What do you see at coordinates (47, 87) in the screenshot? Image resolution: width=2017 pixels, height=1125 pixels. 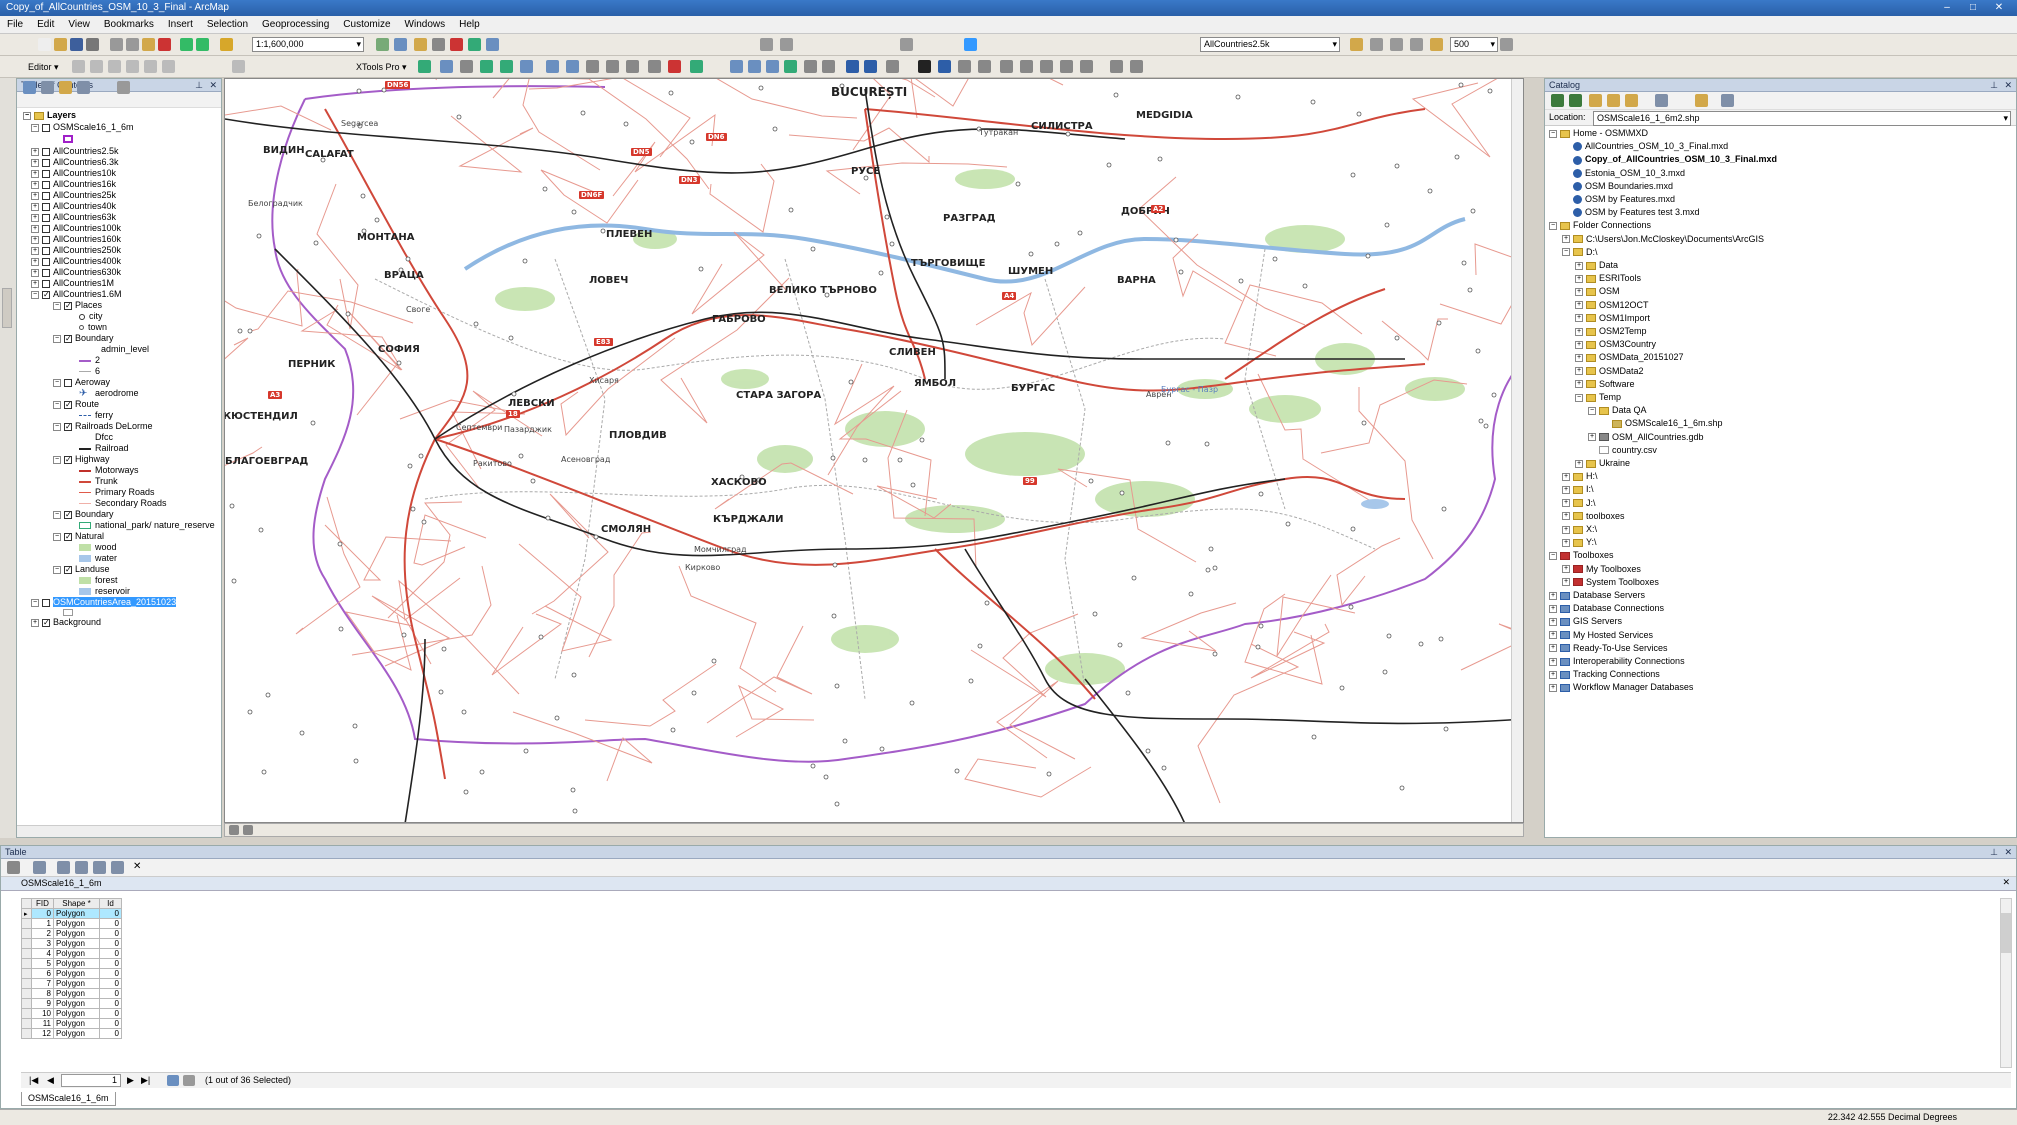 I see `list-by-source-icon` at bounding box center [47, 87].